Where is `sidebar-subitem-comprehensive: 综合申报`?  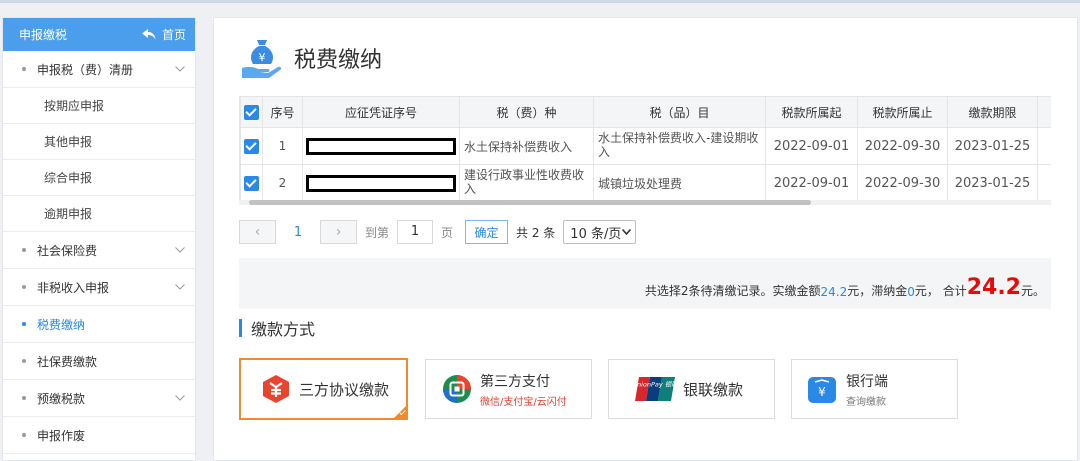
sidebar-subitem-comprehensive: 综合申报 is located at coordinates (99, 178).